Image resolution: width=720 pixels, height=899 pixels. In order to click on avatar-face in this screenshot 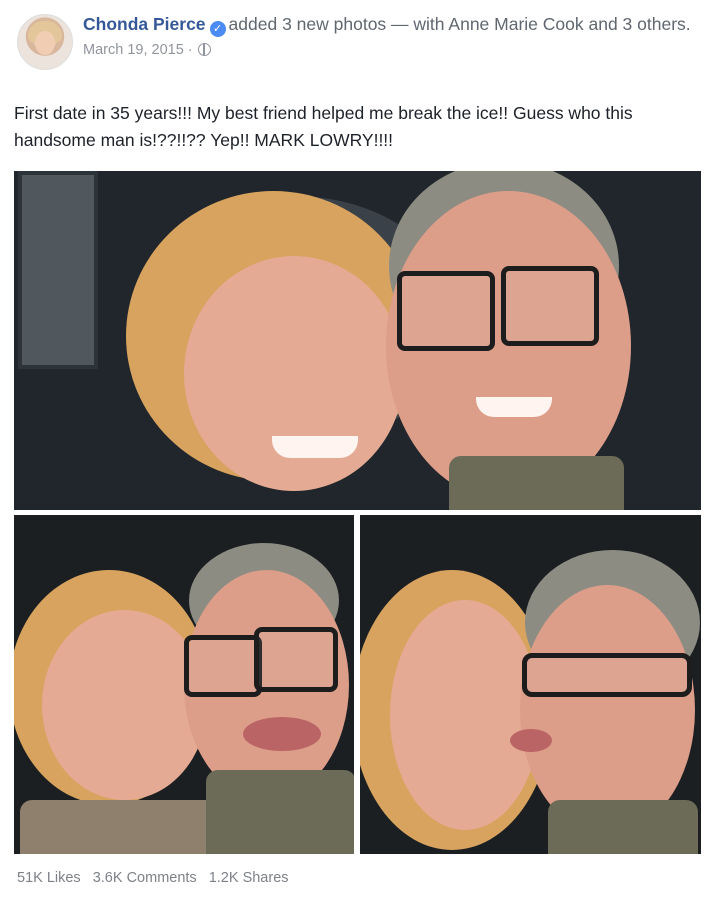, I will do `click(45, 43)`.